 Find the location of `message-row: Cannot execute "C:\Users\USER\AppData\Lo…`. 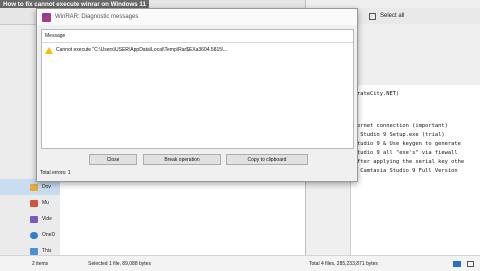

message-row: Cannot execute "C:\Users\USER\AppData\Lo… is located at coordinates (136, 50).